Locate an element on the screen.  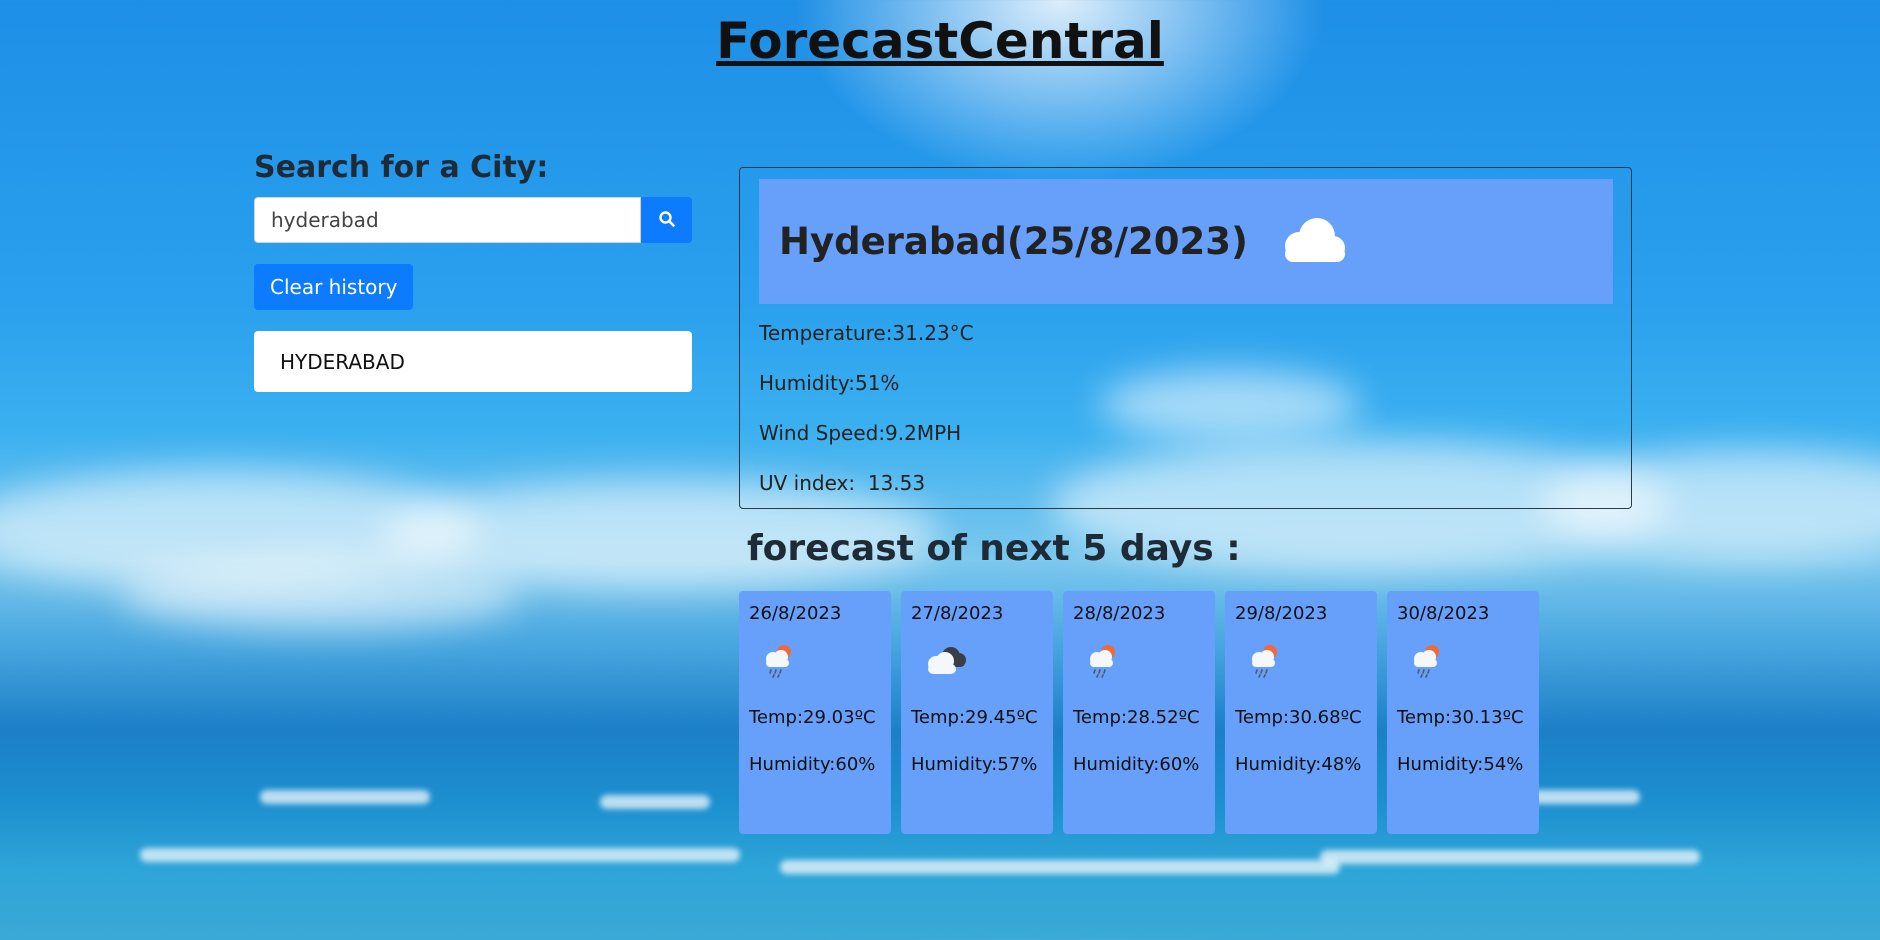
forecast-card: 26/8/2023 Temp:29.03ºC Humidity:60% is located at coordinates (815, 712).